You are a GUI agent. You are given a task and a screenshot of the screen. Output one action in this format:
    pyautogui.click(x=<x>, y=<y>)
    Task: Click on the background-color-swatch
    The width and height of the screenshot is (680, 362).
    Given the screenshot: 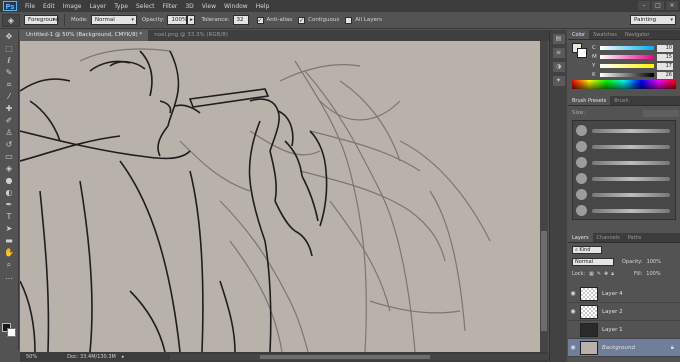 What is the action you would take?
    pyautogui.click(x=11, y=332)
    